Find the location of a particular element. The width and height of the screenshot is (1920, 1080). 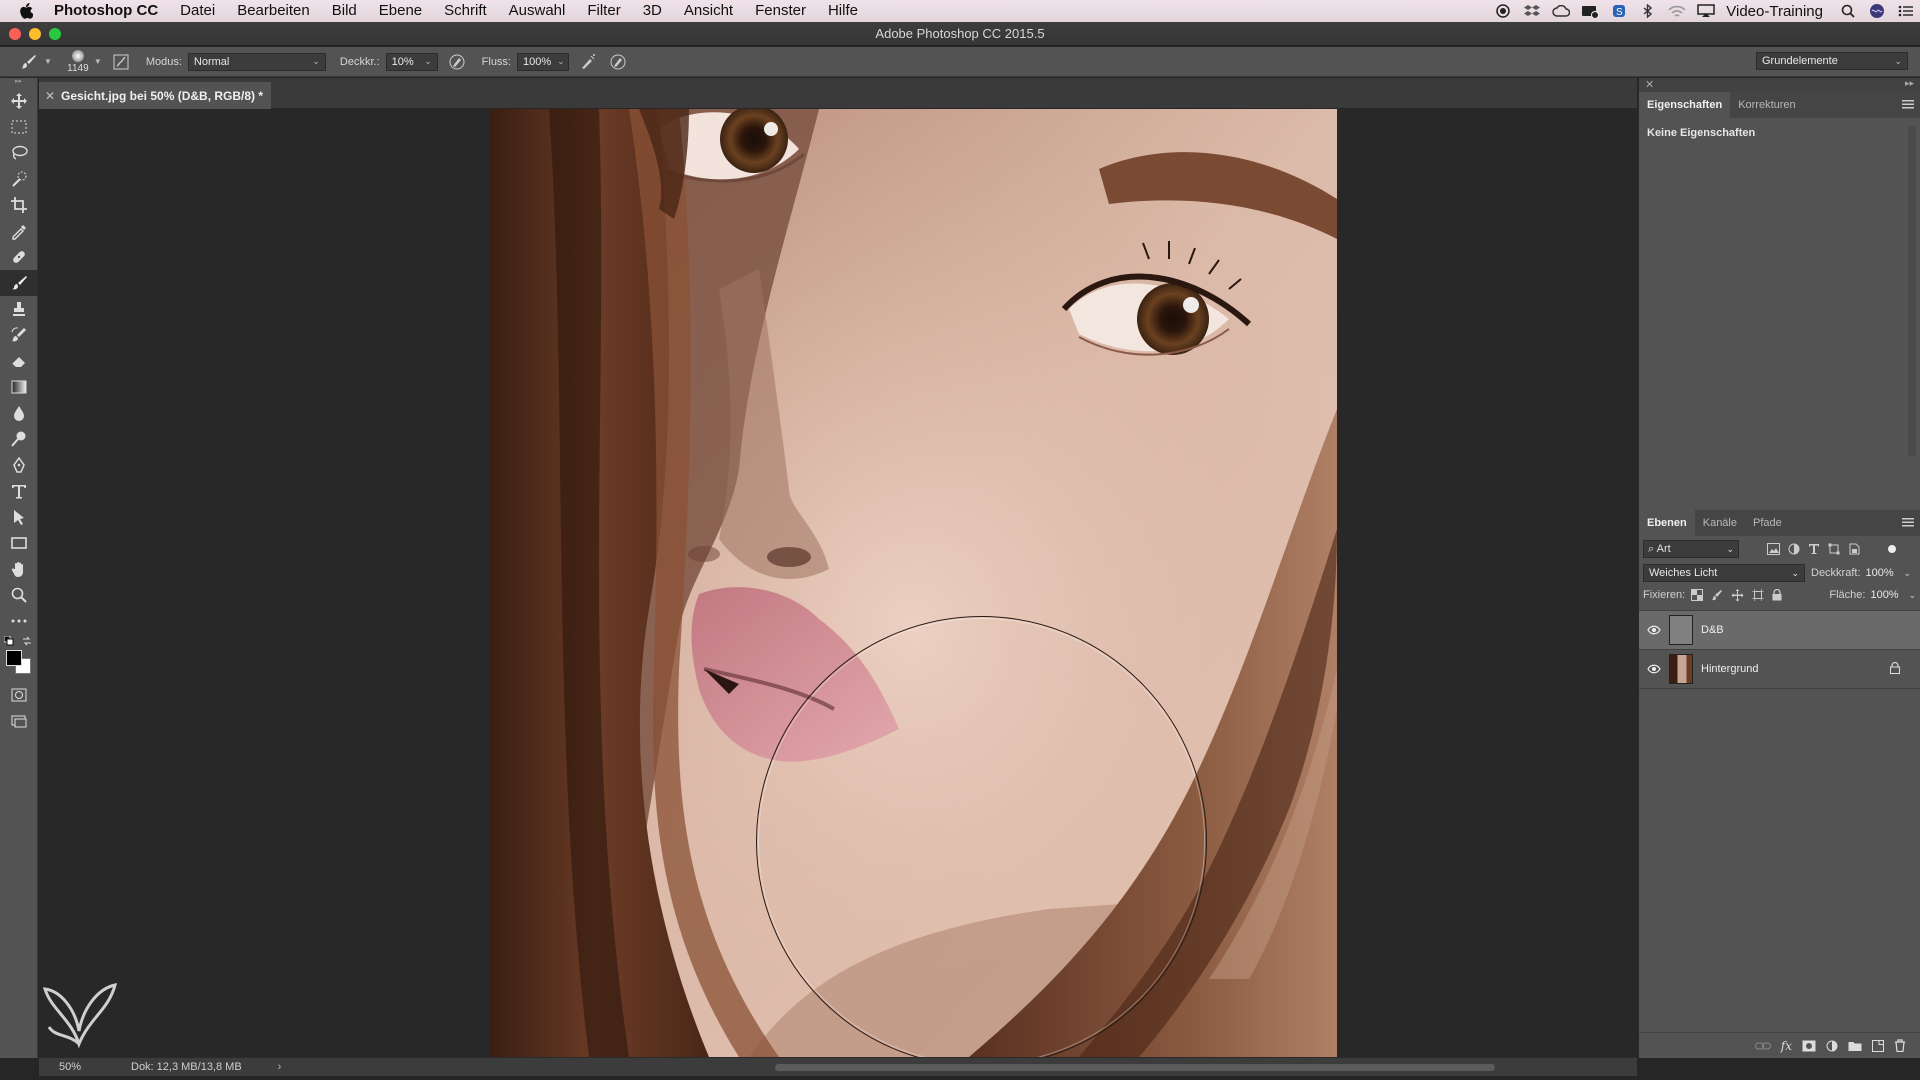

eyedropper-tool is located at coordinates (19, 231).